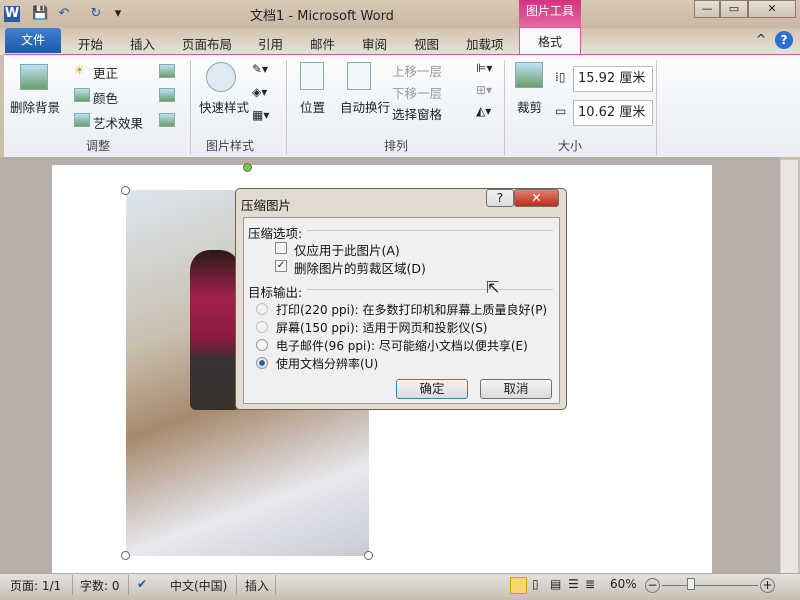 This screenshot has width=800, height=600. What do you see at coordinates (570, 146) in the screenshot?
I see `group-label-size: 大小` at bounding box center [570, 146].